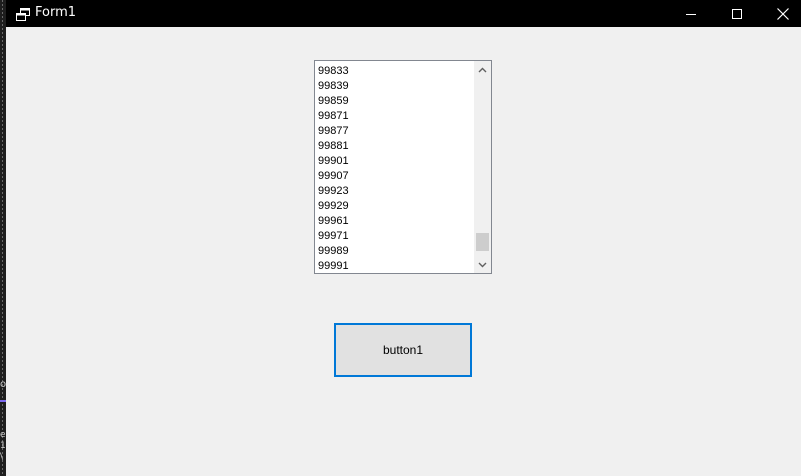  I want to click on list-item: 99871, so click(394, 116).